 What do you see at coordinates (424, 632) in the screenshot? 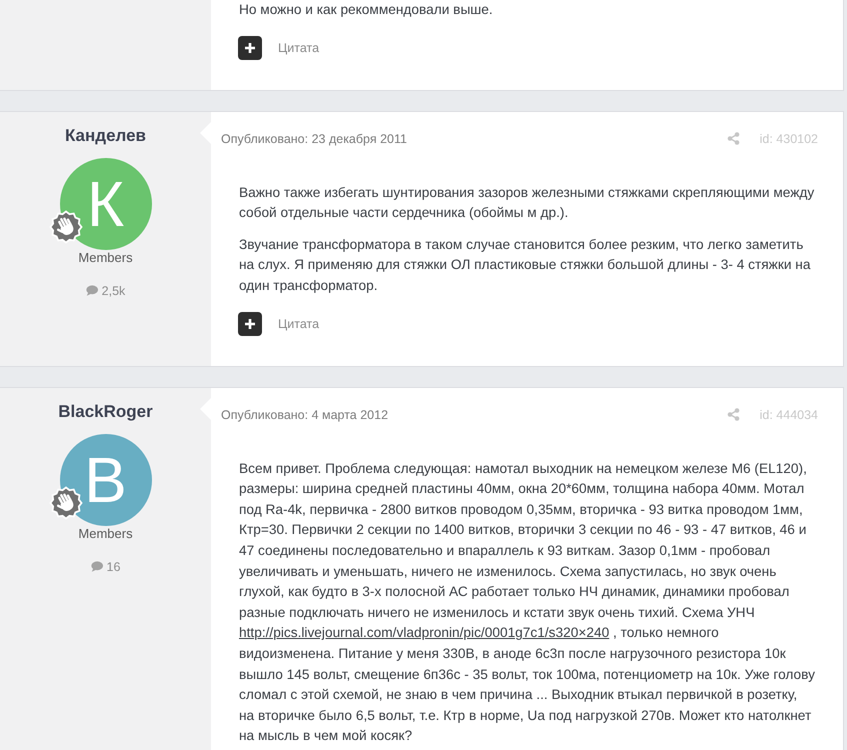
I see `link: http://pics.livejournal.com/vladpronin/pic/0001g7c1/s320×240` at bounding box center [424, 632].